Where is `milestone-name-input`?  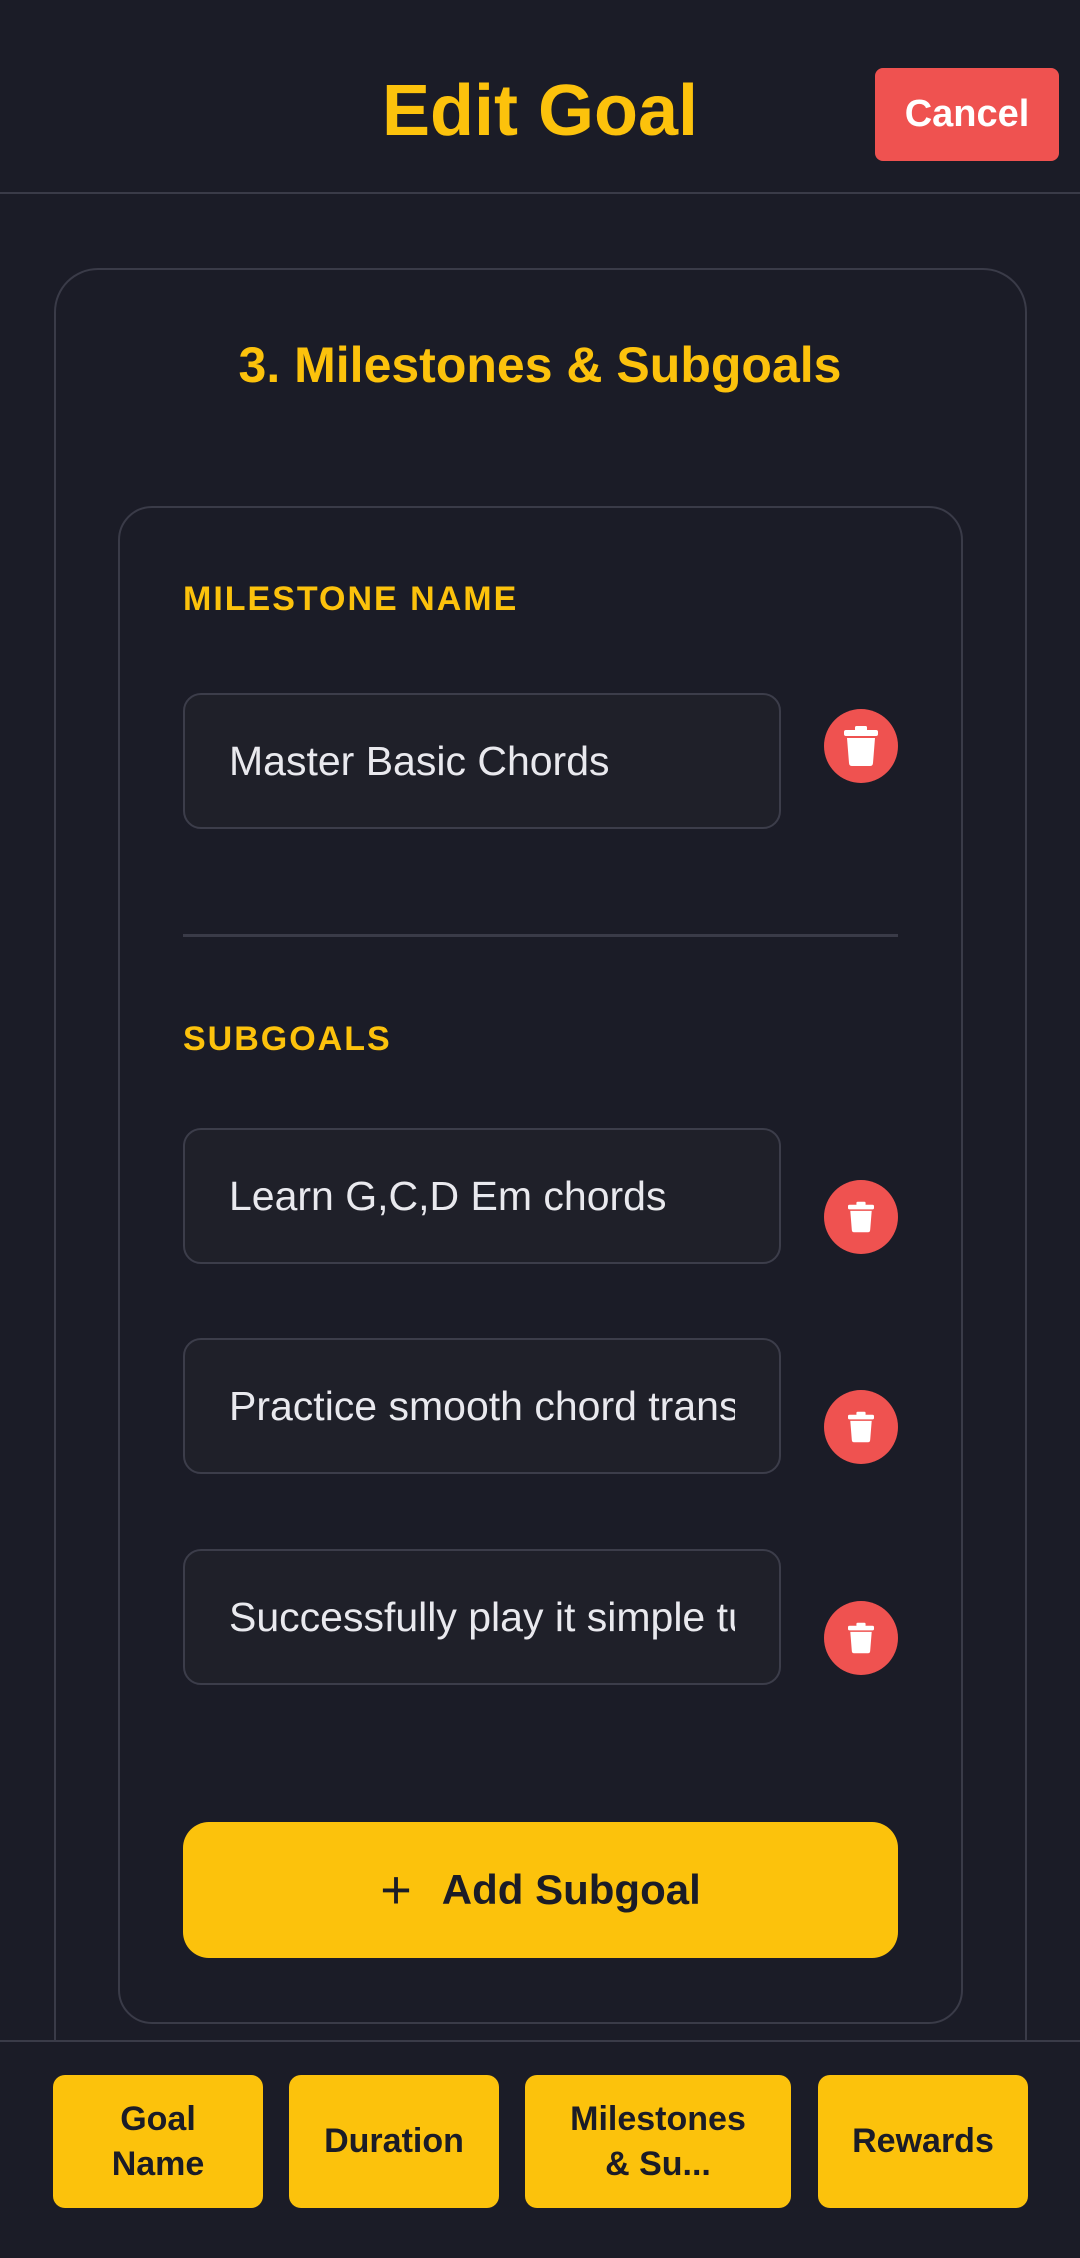 milestone-name-input is located at coordinates (482, 761).